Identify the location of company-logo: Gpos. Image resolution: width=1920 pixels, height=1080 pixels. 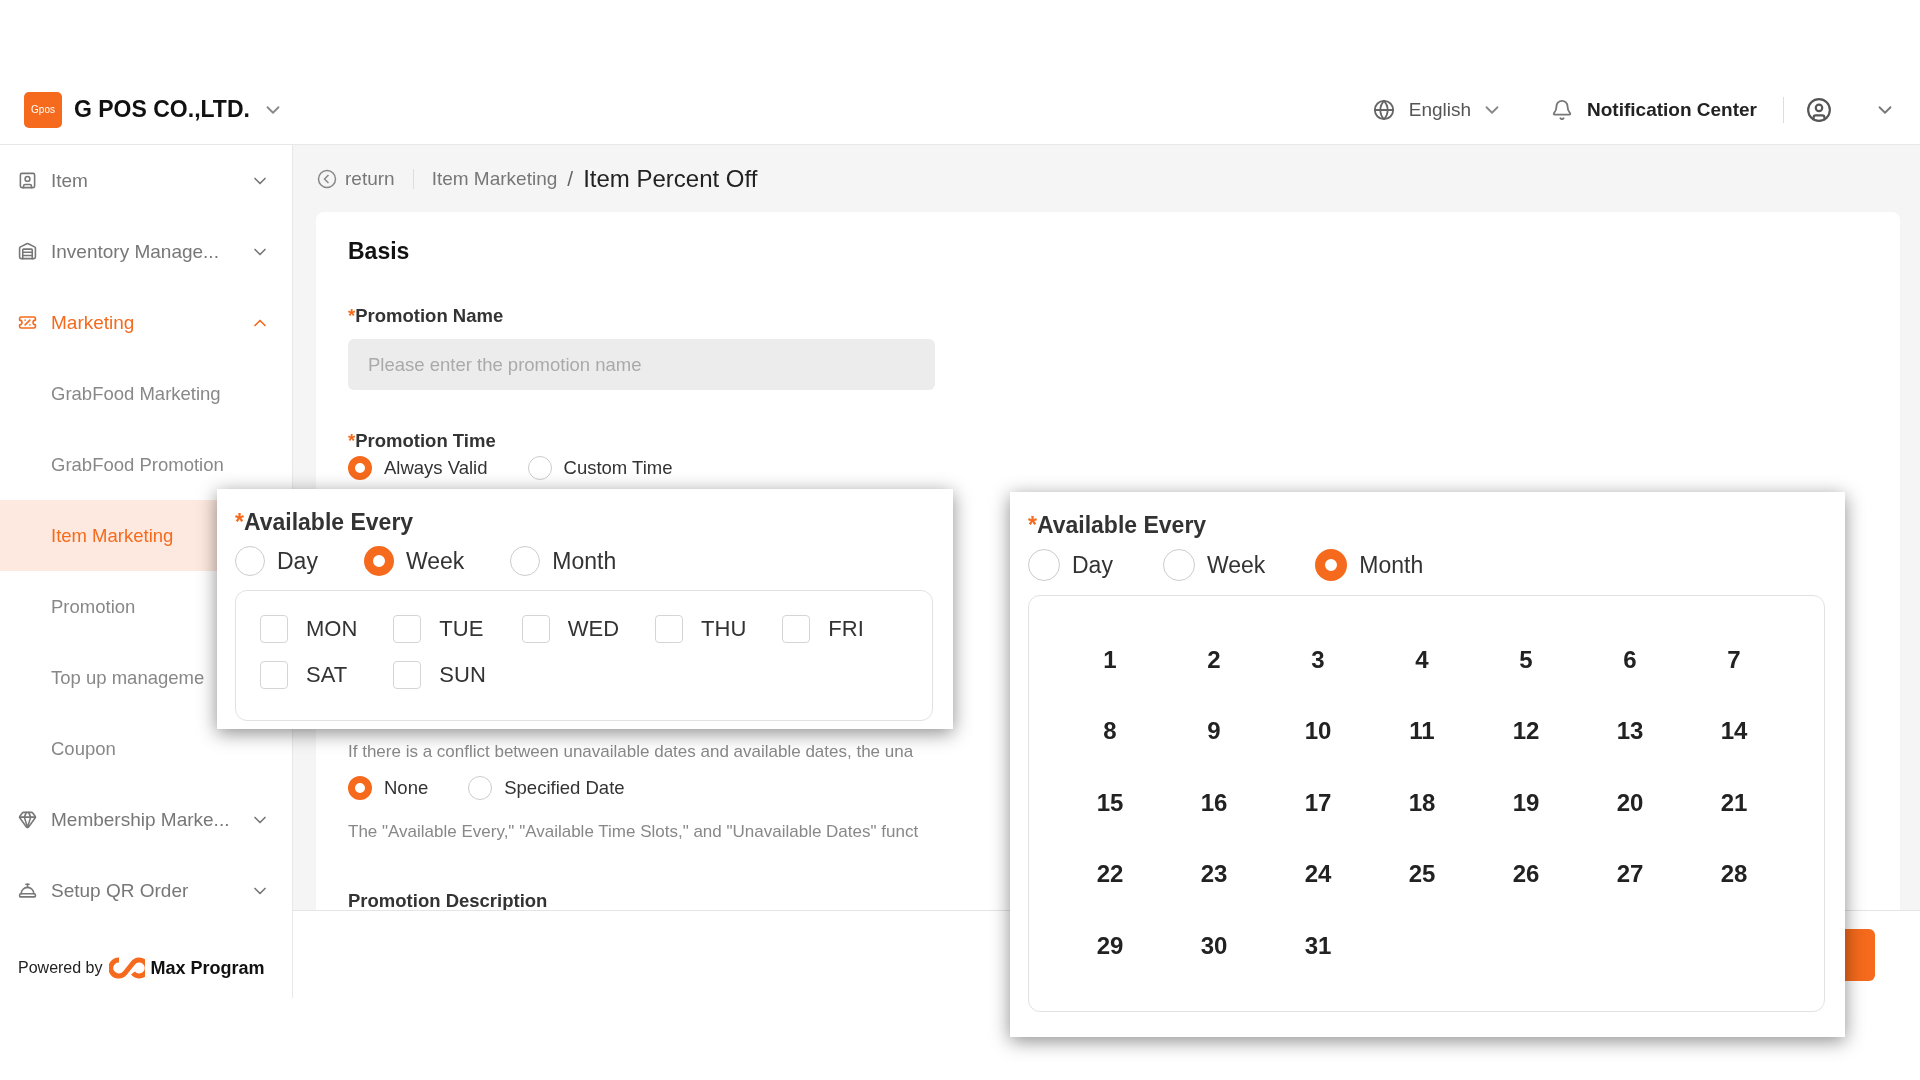
(43, 109).